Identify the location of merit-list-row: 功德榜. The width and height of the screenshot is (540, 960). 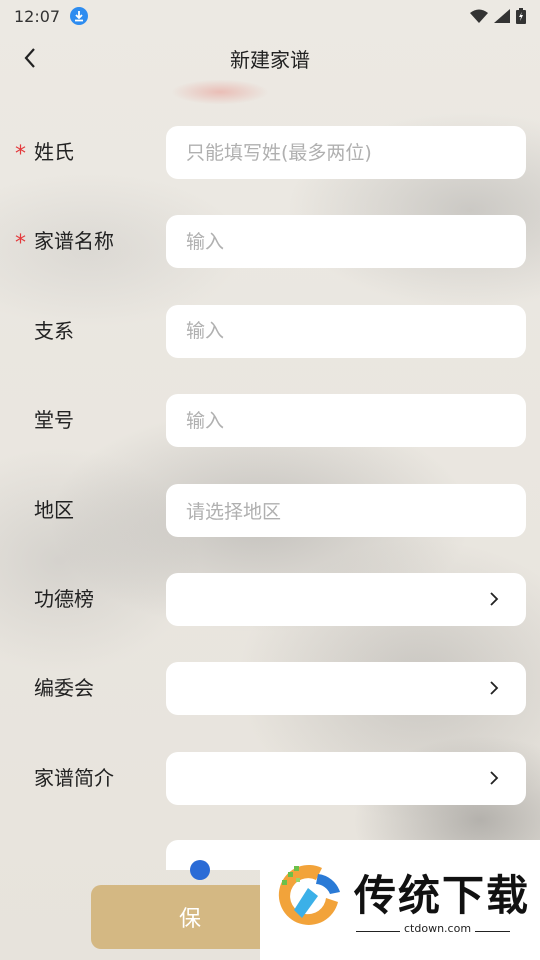
(270, 599).